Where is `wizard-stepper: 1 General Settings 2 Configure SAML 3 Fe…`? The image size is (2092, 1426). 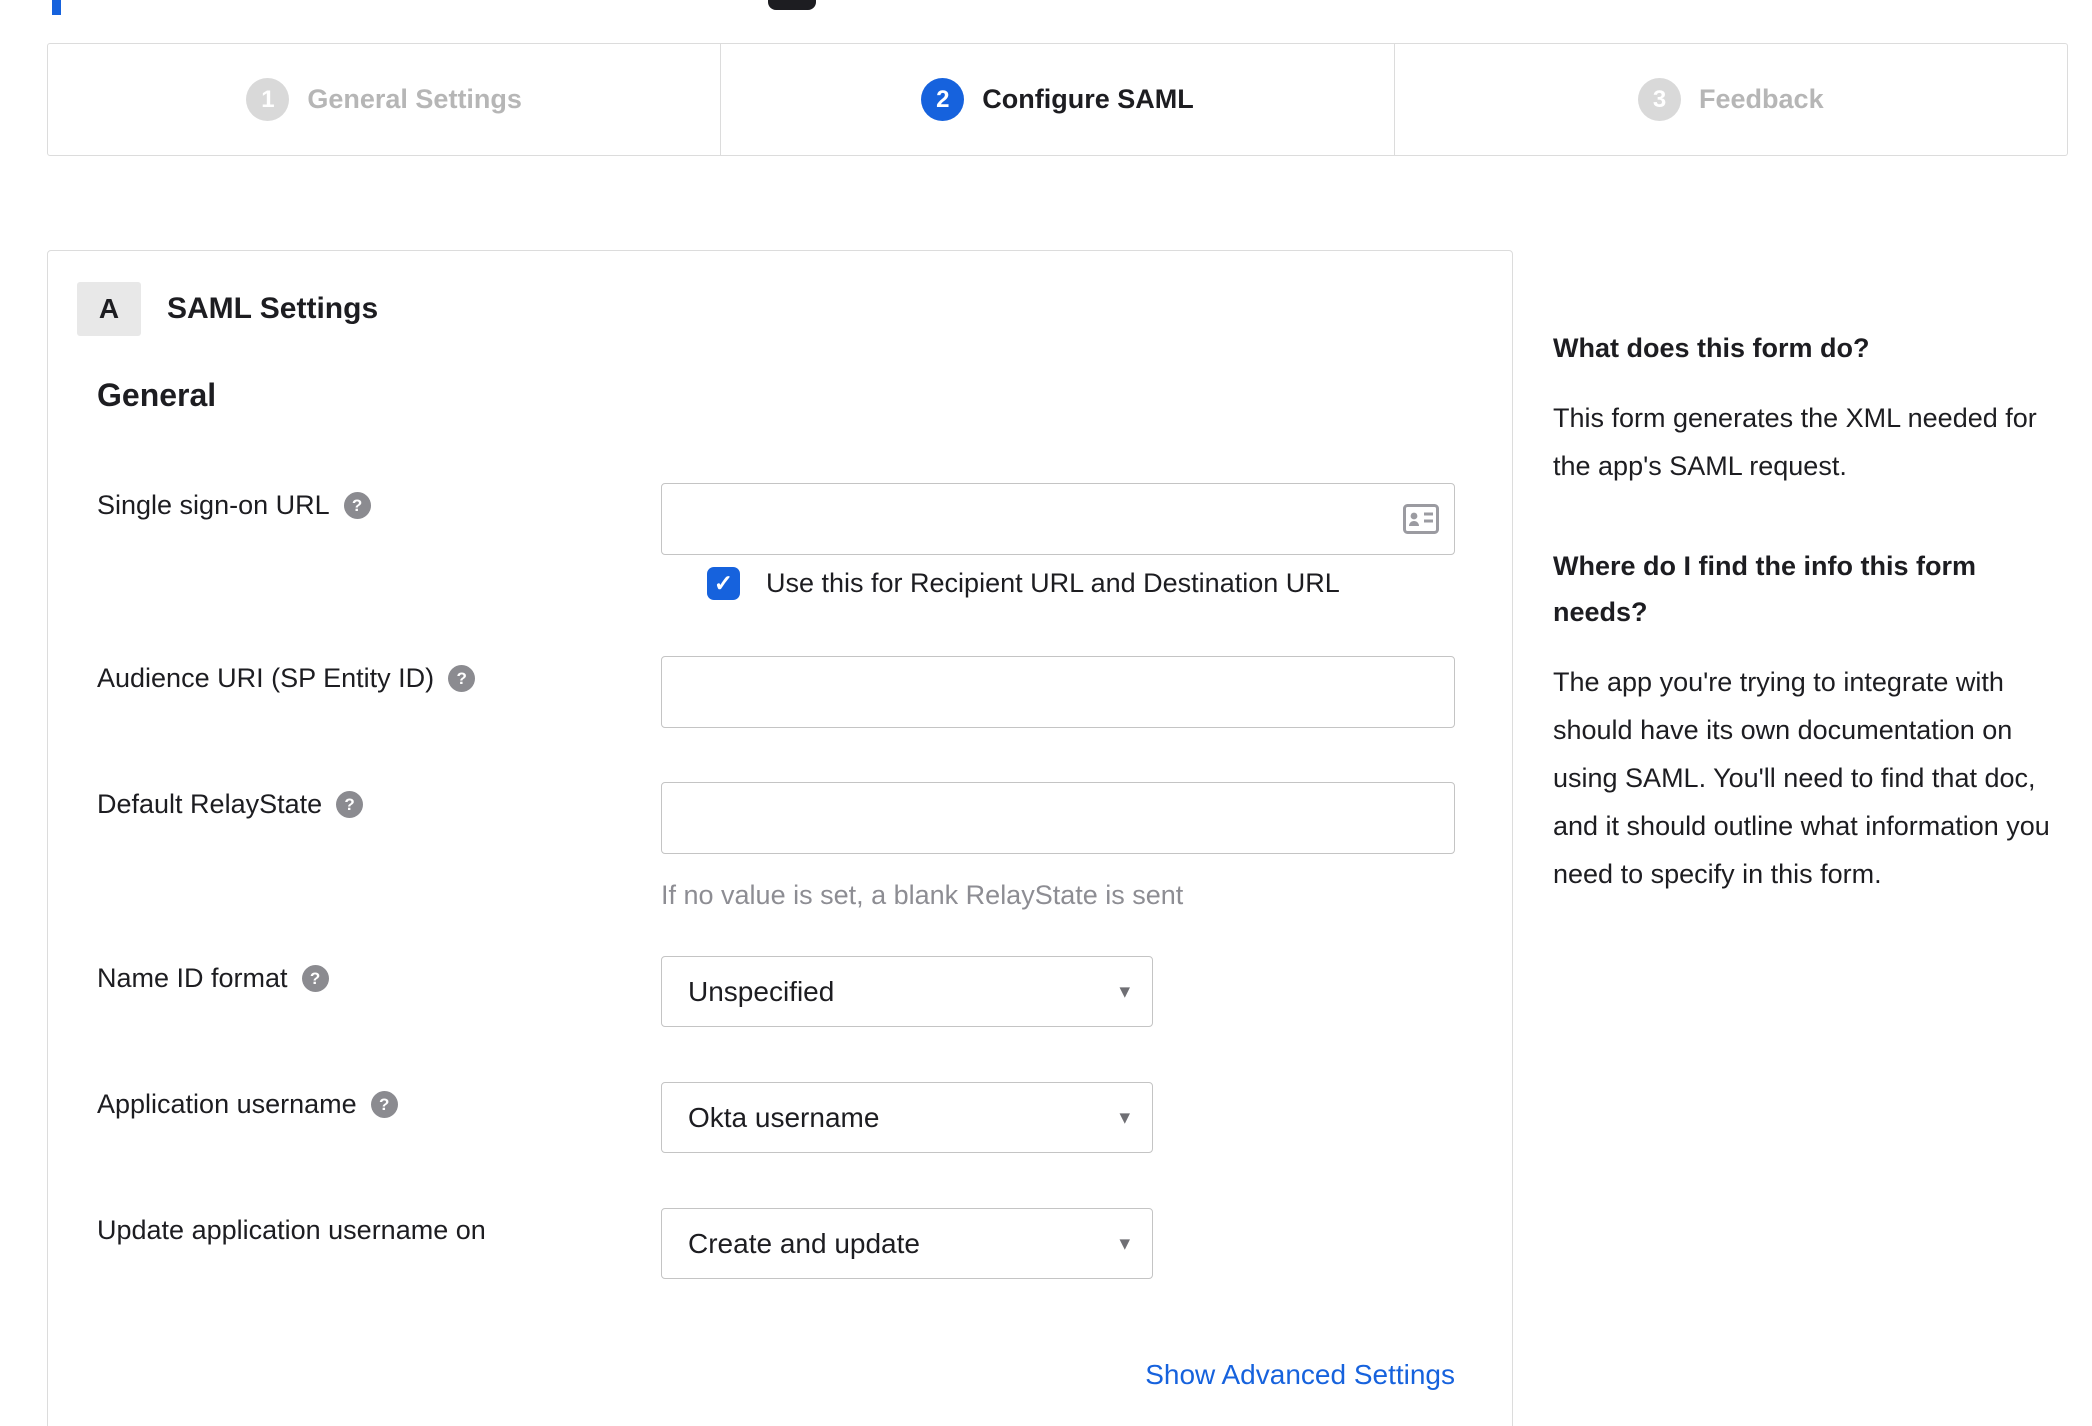 wizard-stepper: 1 General Settings 2 Configure SAML 3 Fe… is located at coordinates (1057, 99).